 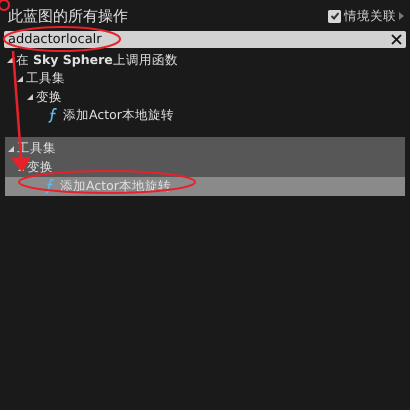 What do you see at coordinates (205, 79) in the screenshot?
I see `tree-row: 工具集` at bounding box center [205, 79].